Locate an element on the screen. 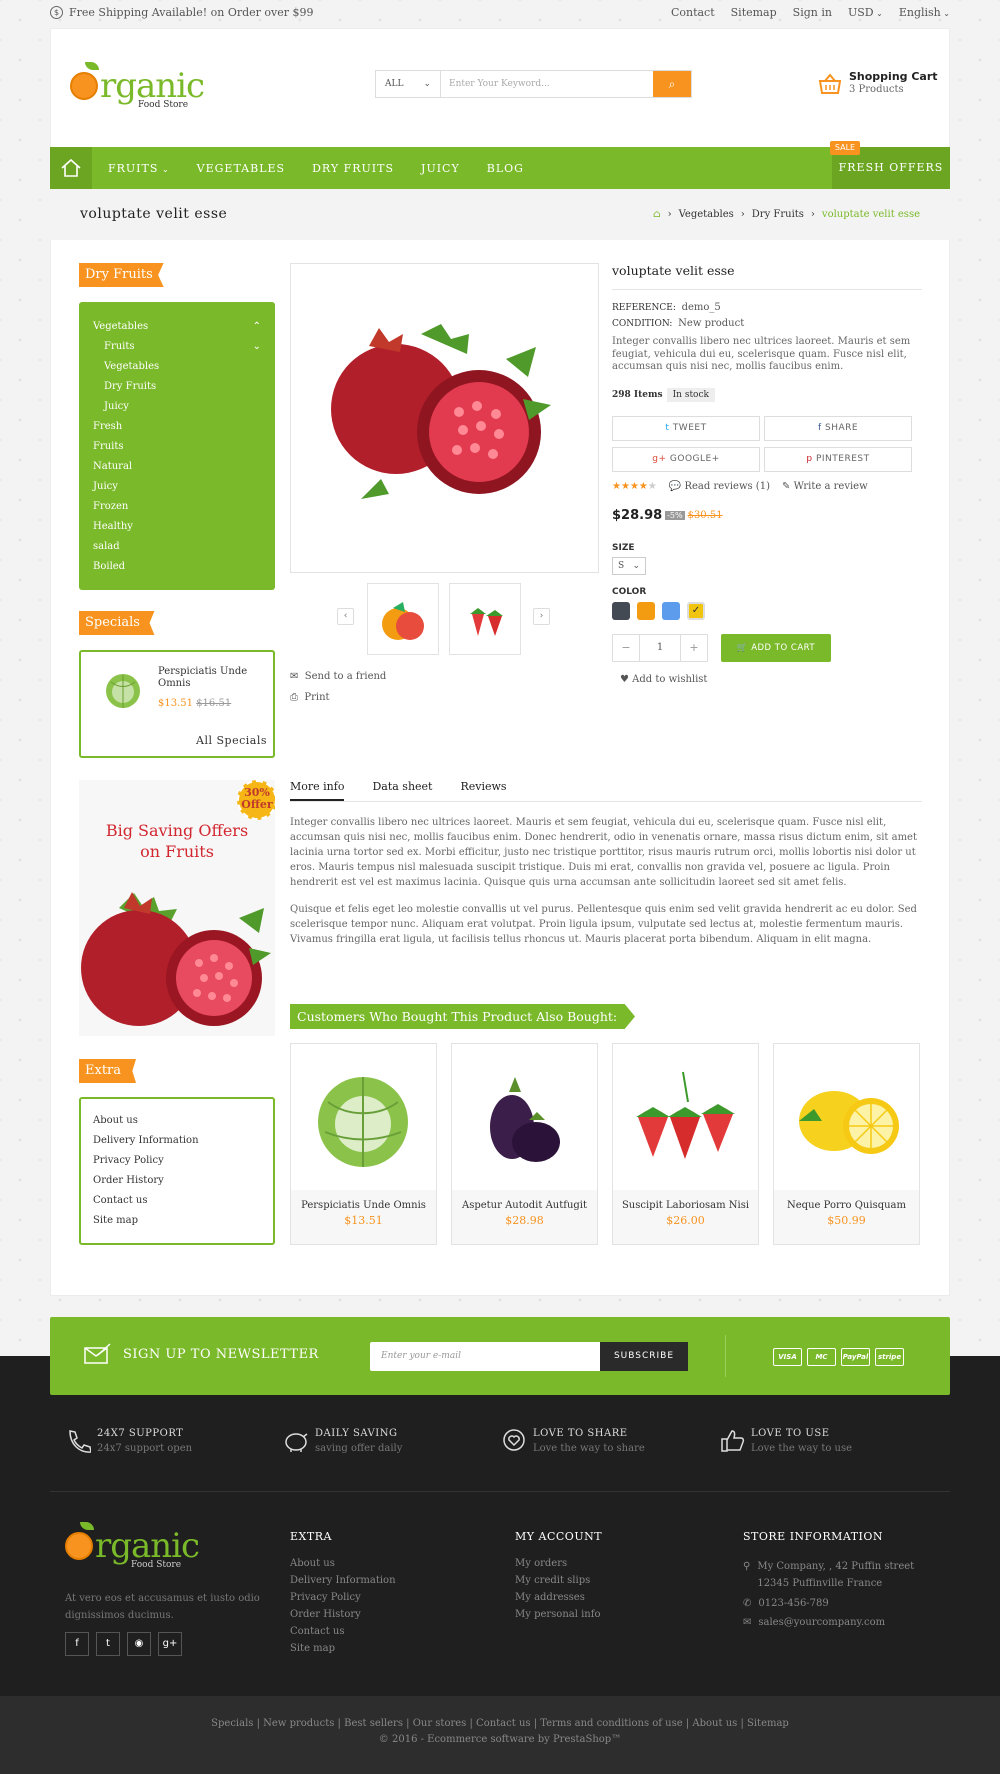 The image size is (1000, 1774). google-plus-icon: g+ is located at coordinates (170, 1644).